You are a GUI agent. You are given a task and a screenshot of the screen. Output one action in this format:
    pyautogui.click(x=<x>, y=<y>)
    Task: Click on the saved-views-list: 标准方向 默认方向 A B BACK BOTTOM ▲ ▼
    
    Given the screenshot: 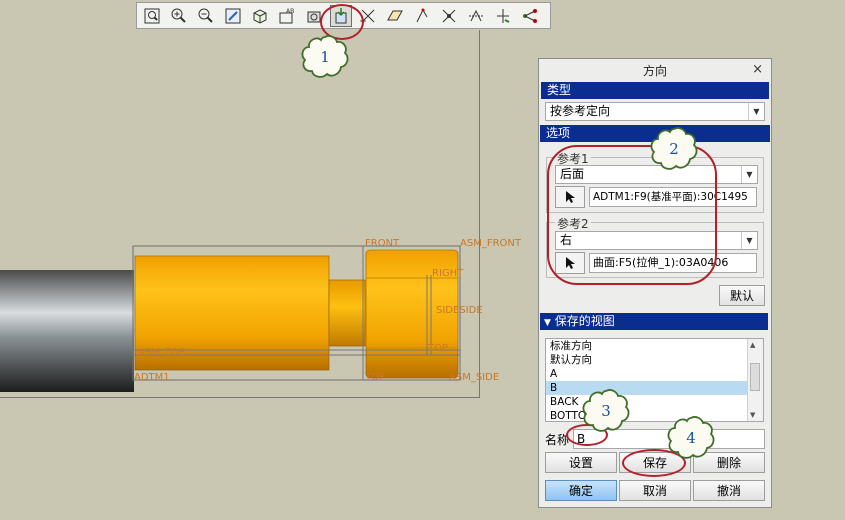 What is the action you would take?
    pyautogui.click(x=654, y=380)
    